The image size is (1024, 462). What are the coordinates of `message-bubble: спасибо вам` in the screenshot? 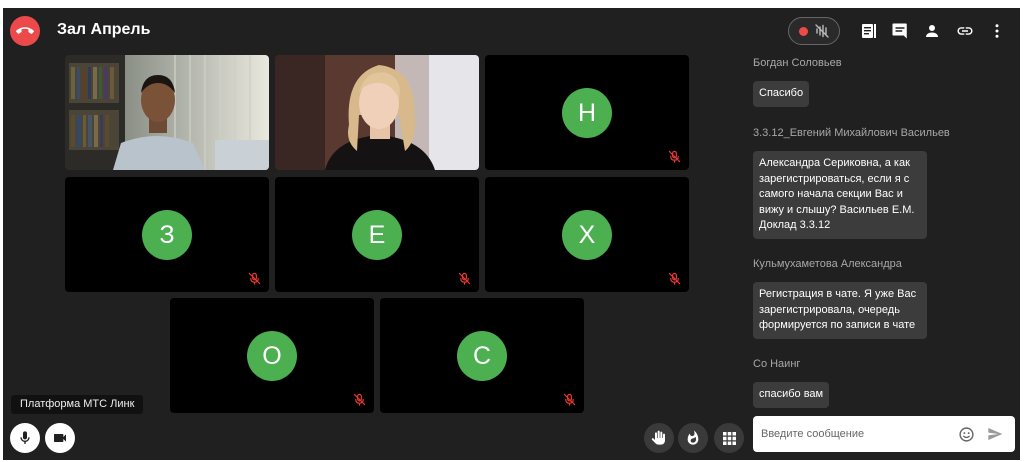 It's located at (791, 395).